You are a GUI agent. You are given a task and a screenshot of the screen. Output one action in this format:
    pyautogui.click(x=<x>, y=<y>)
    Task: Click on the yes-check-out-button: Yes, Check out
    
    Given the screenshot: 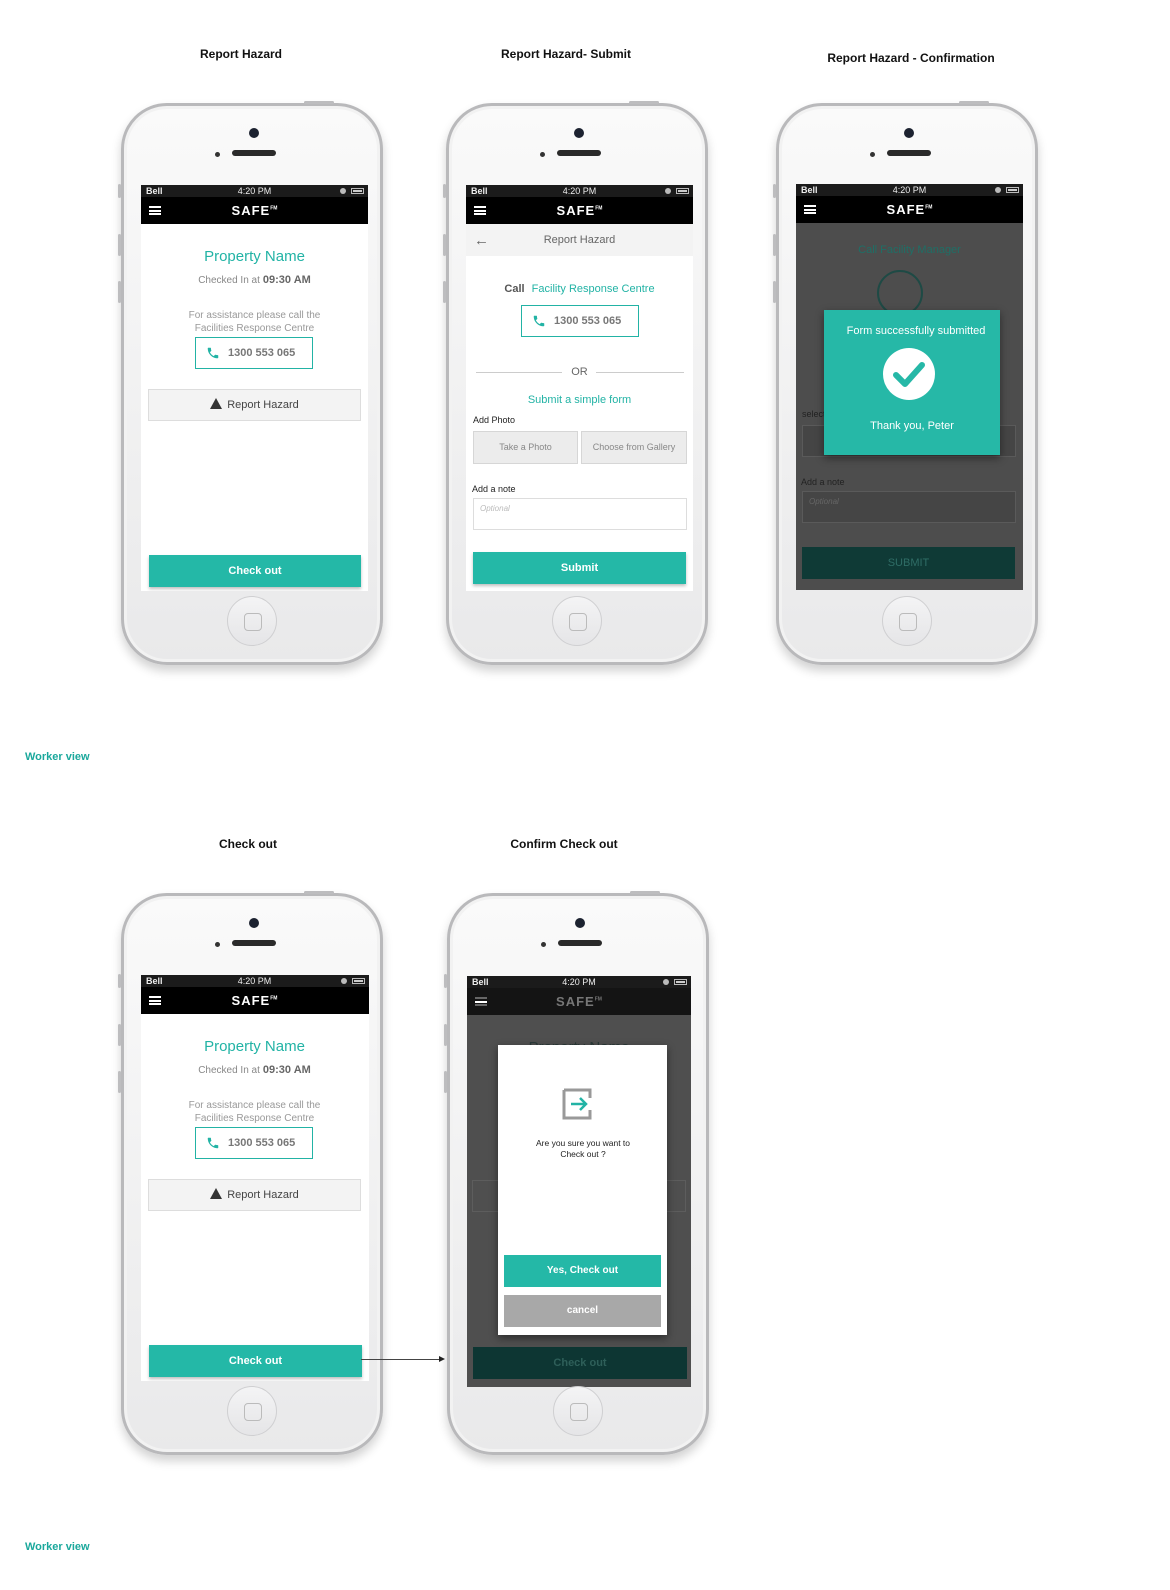 What is the action you would take?
    pyautogui.click(x=582, y=1271)
    